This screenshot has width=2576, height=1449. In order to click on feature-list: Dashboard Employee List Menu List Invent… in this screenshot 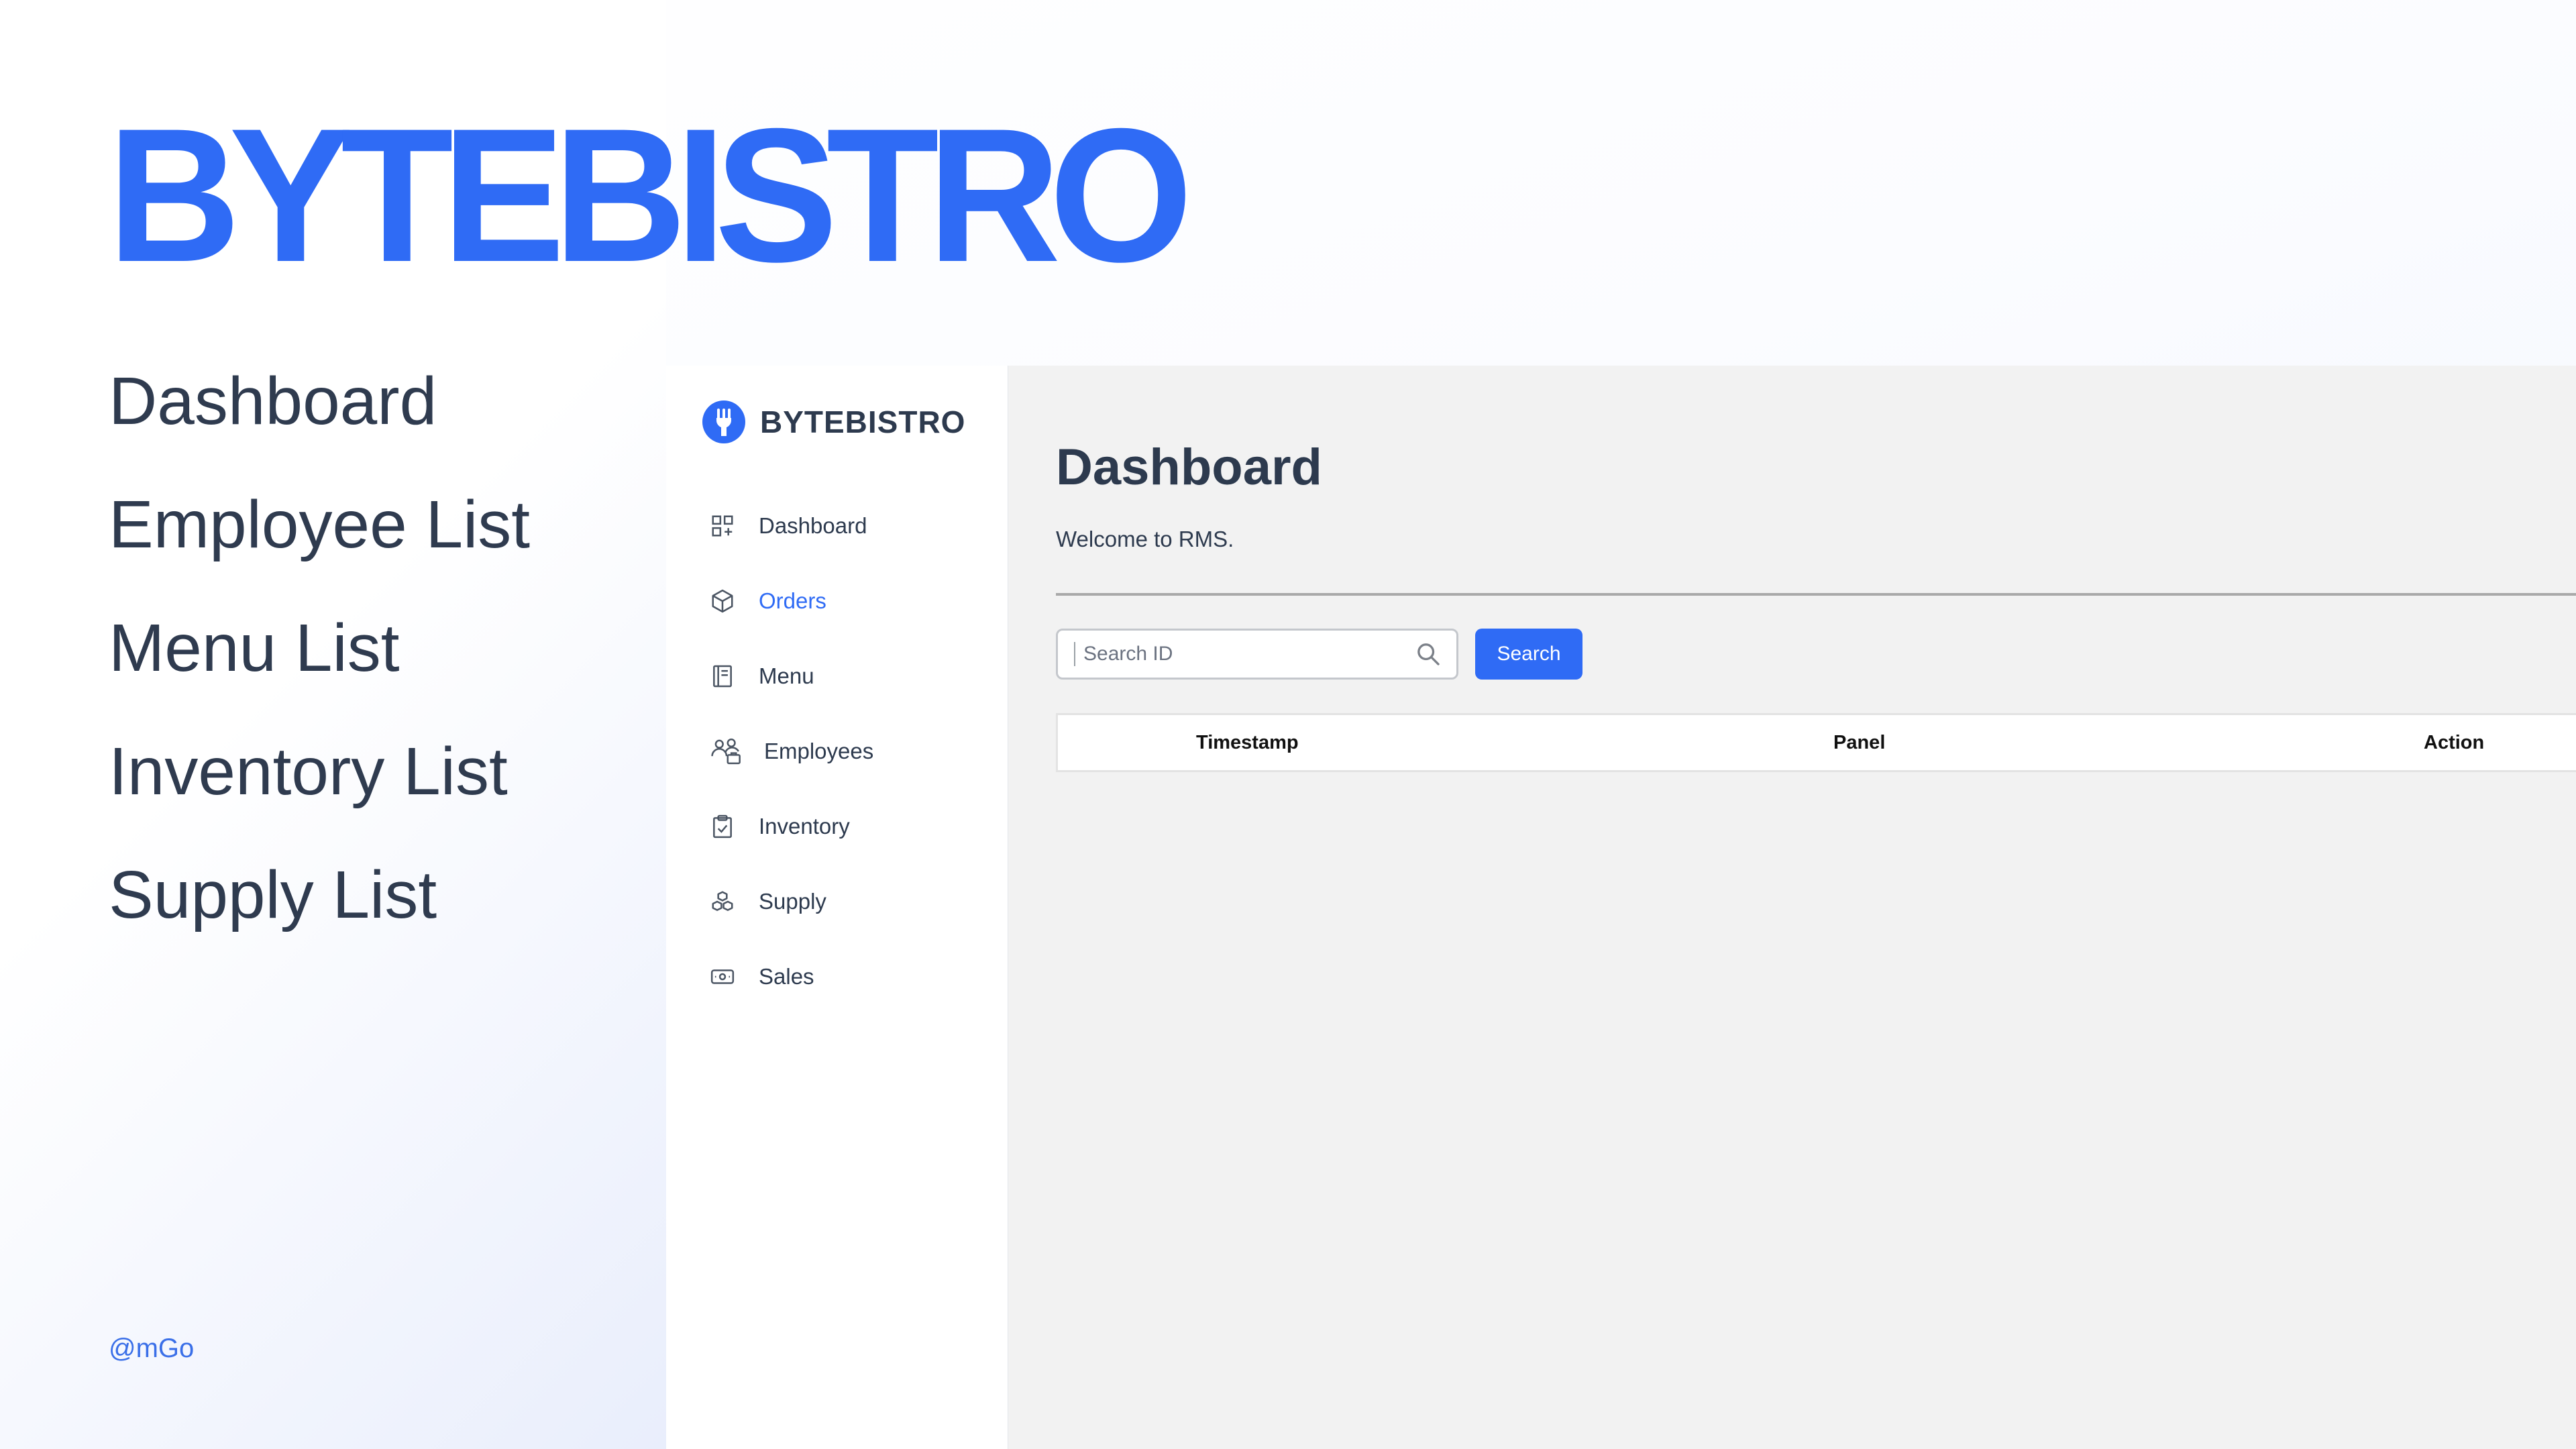, I will do `click(319, 676)`.